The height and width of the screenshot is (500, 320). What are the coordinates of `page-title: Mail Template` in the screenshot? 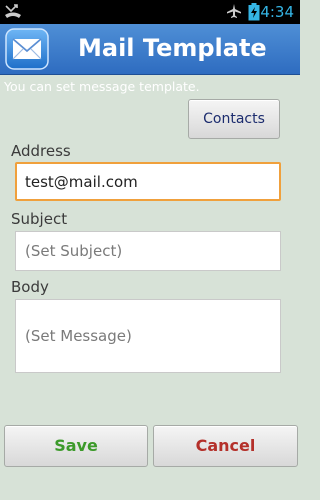 It's located at (172, 48).